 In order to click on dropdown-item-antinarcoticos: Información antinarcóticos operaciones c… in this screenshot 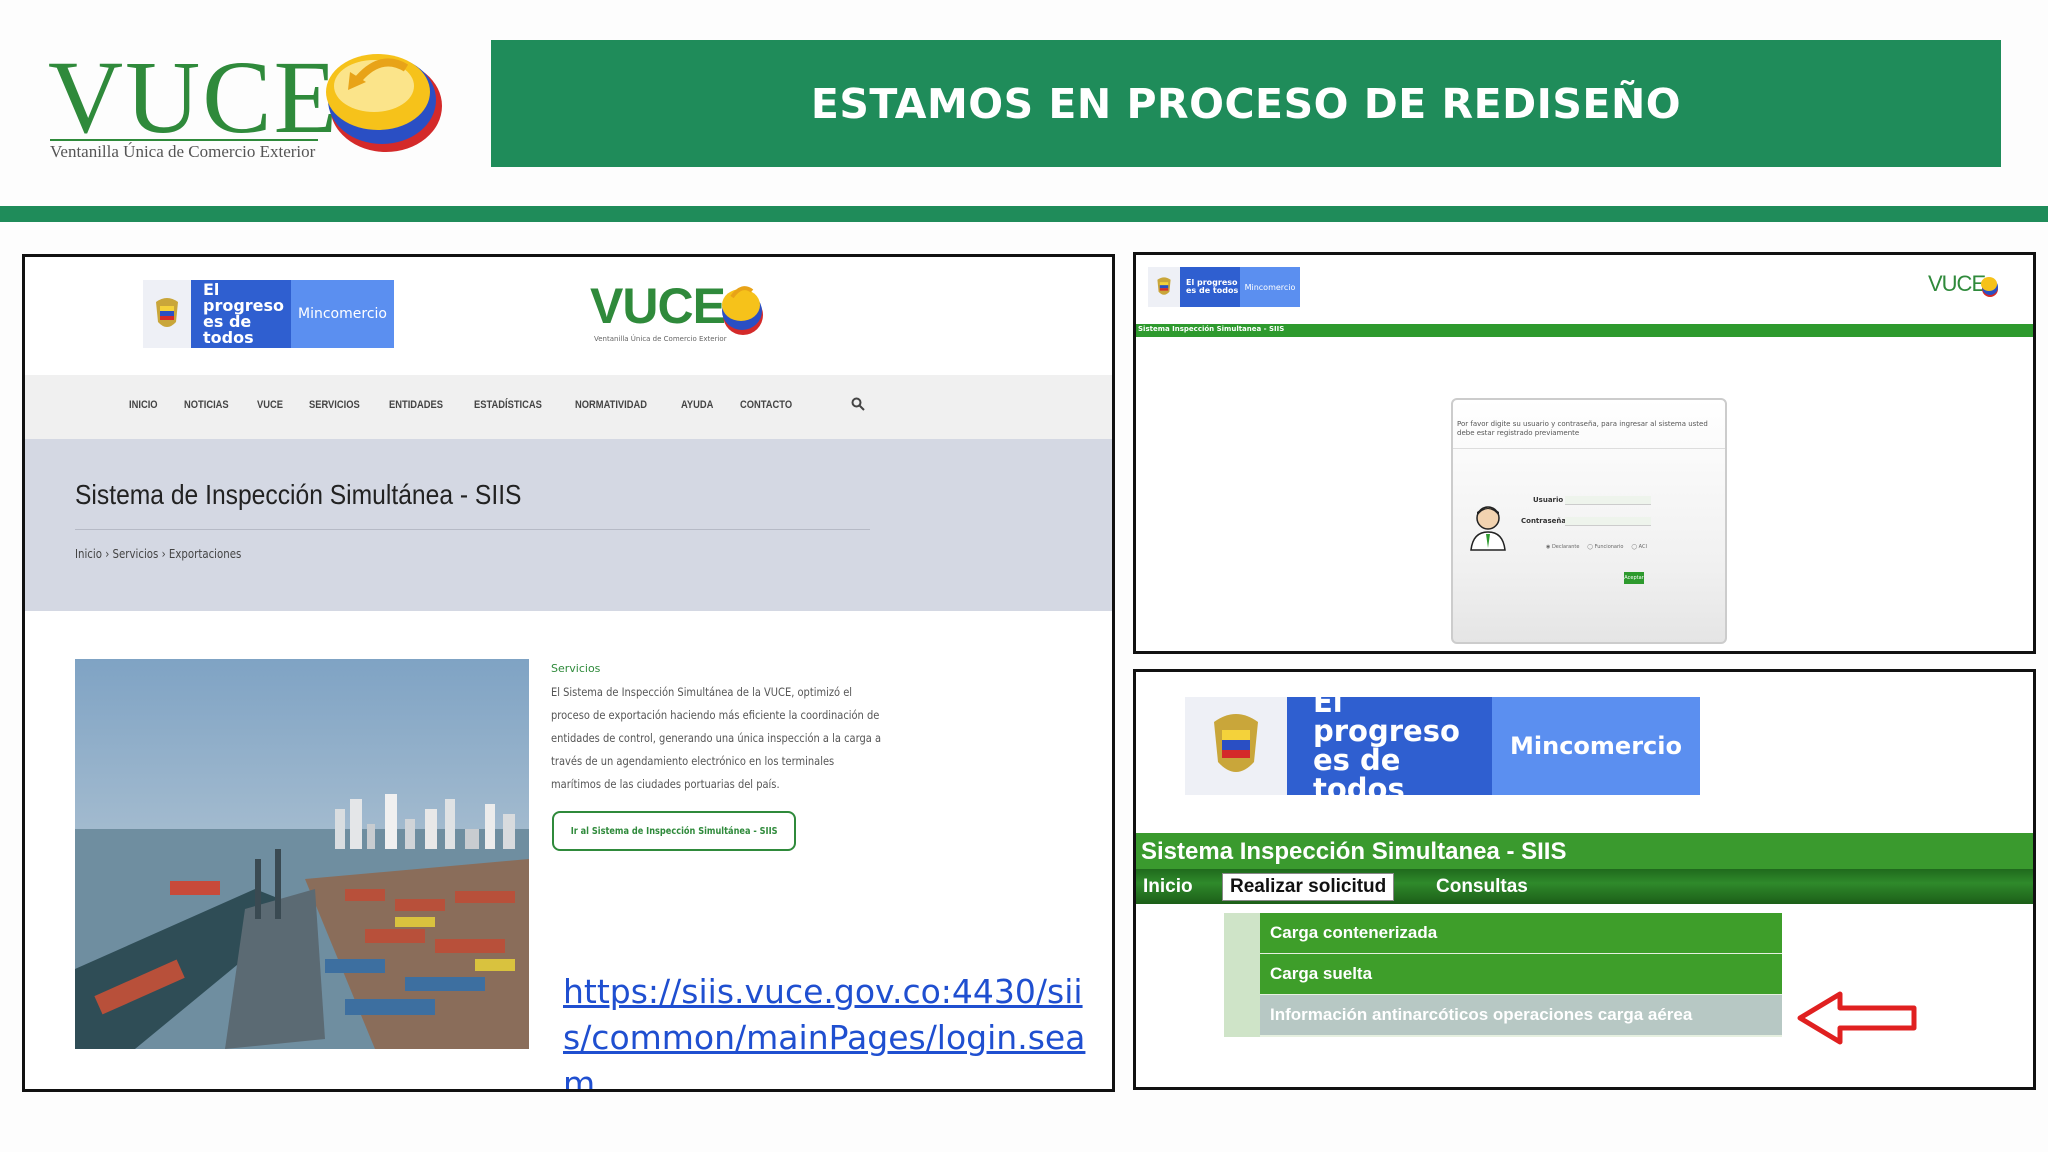, I will do `click(1503, 1016)`.